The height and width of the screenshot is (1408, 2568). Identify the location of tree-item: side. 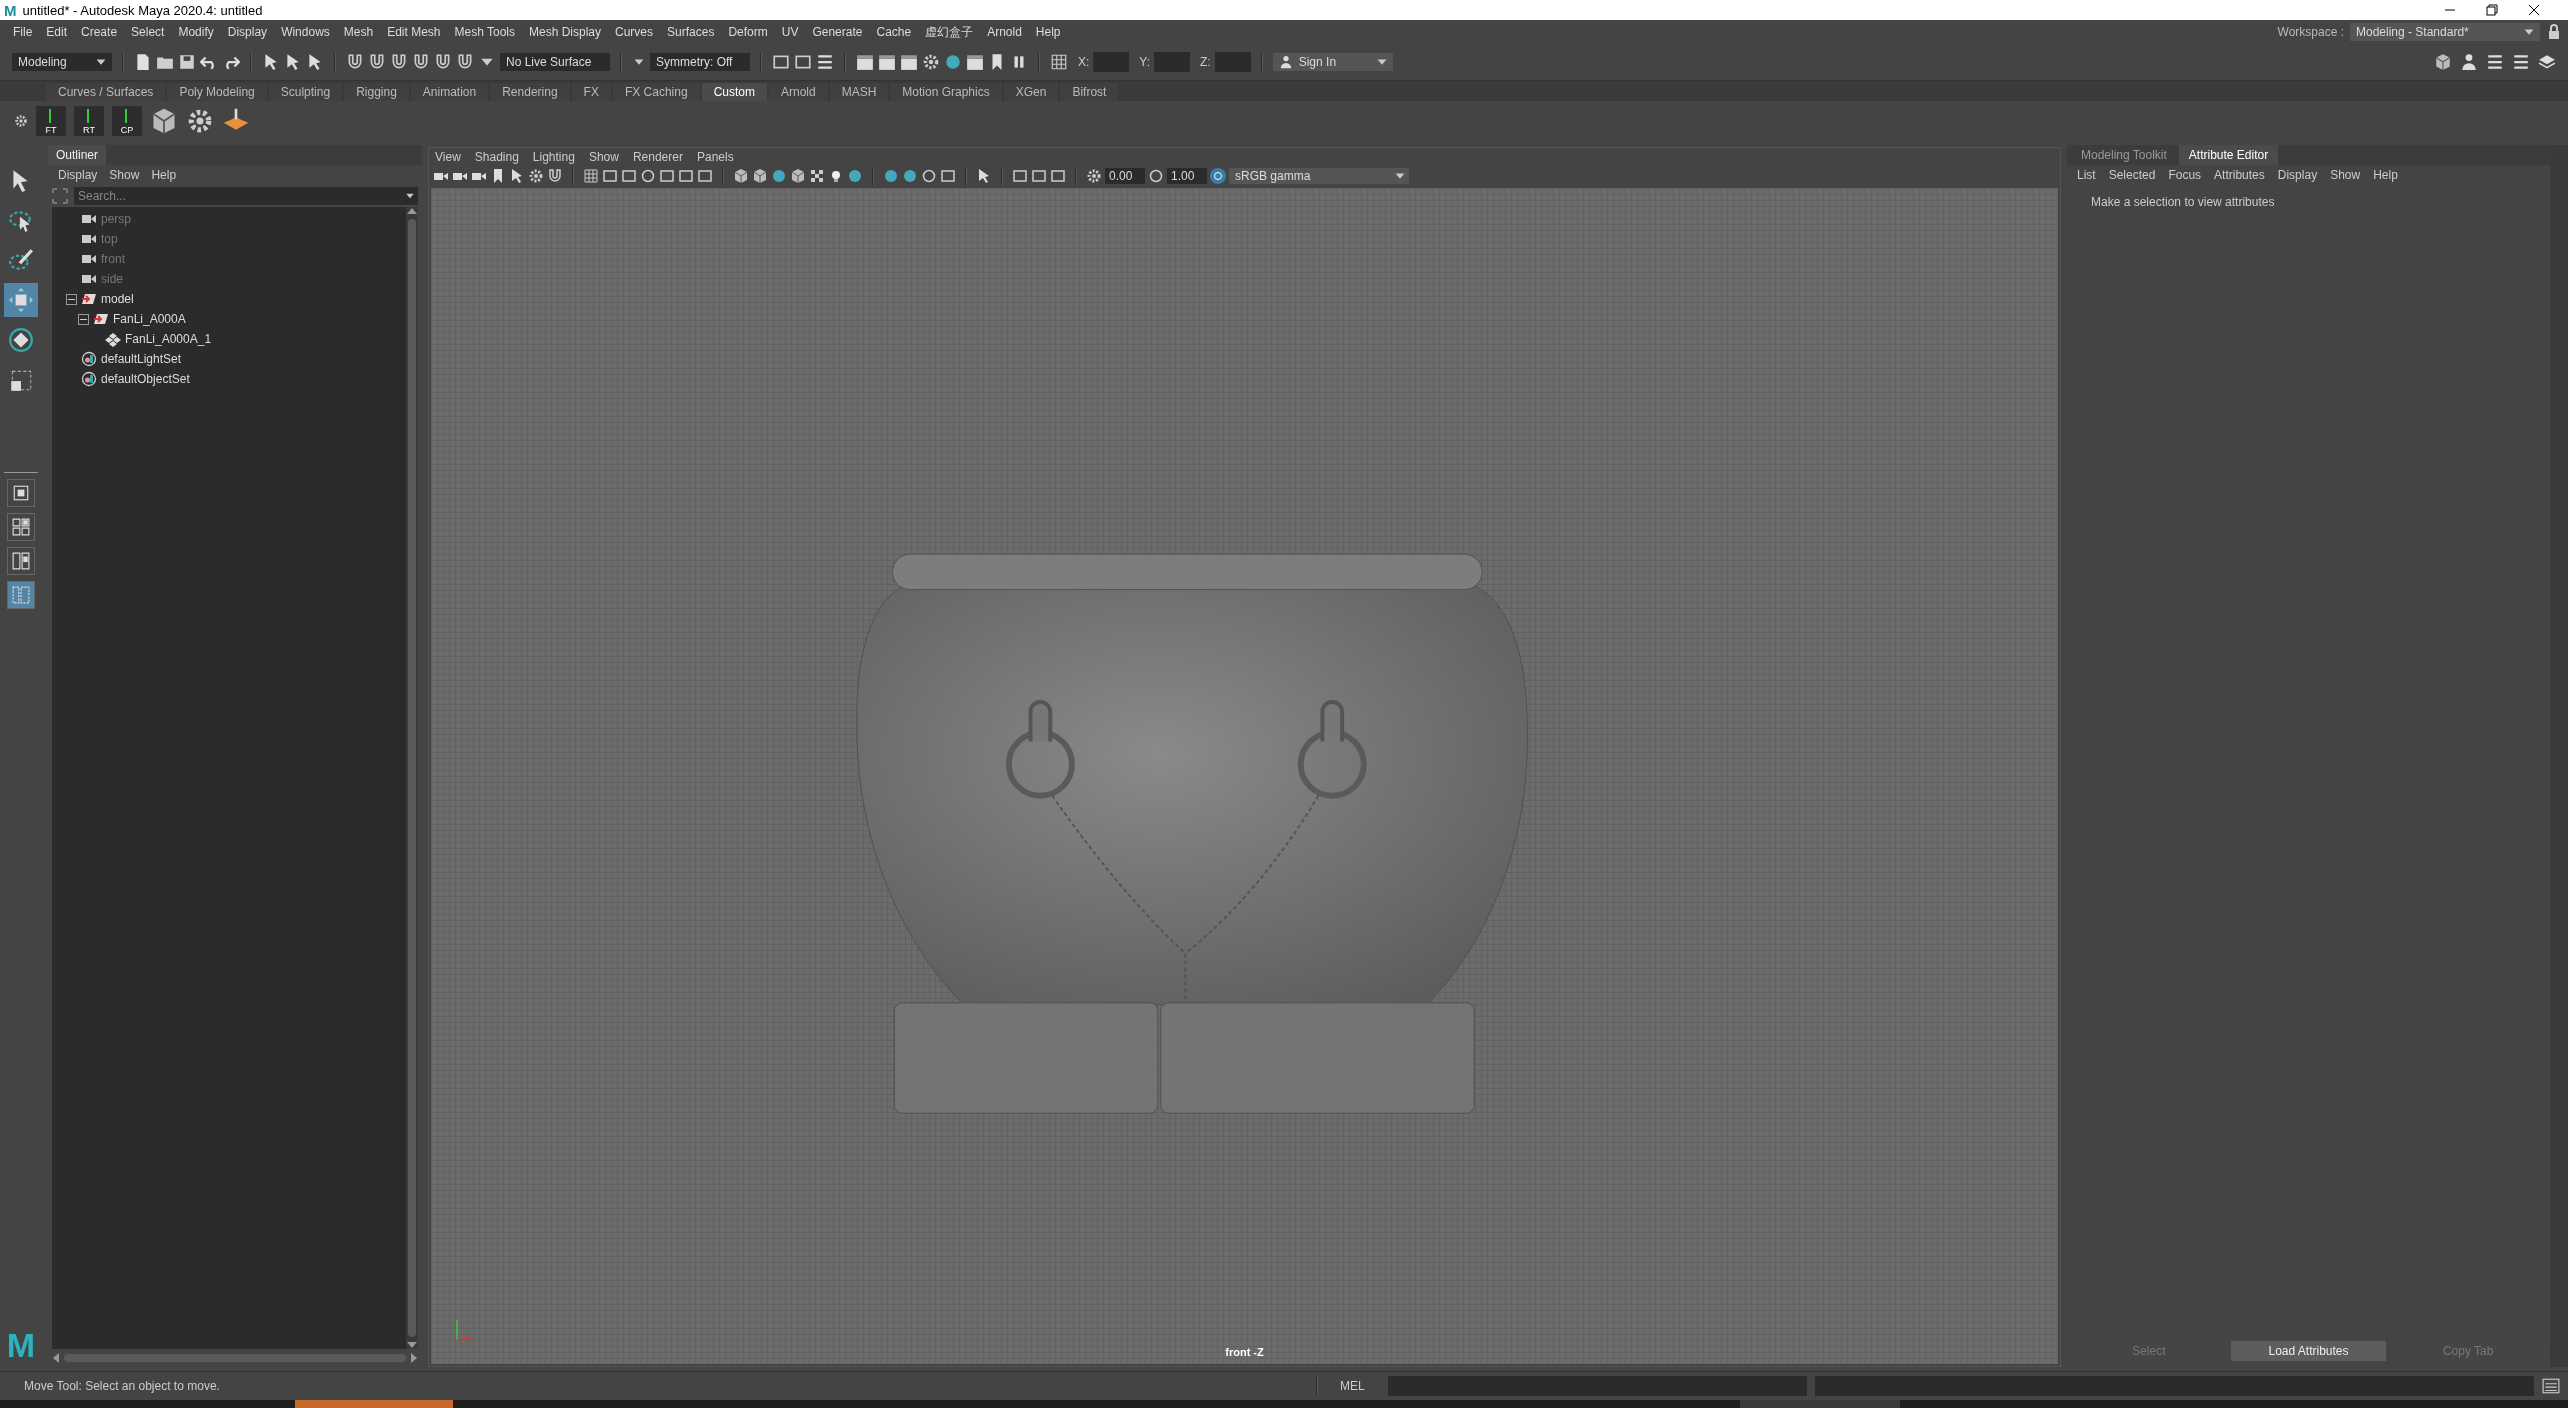
(112, 279).